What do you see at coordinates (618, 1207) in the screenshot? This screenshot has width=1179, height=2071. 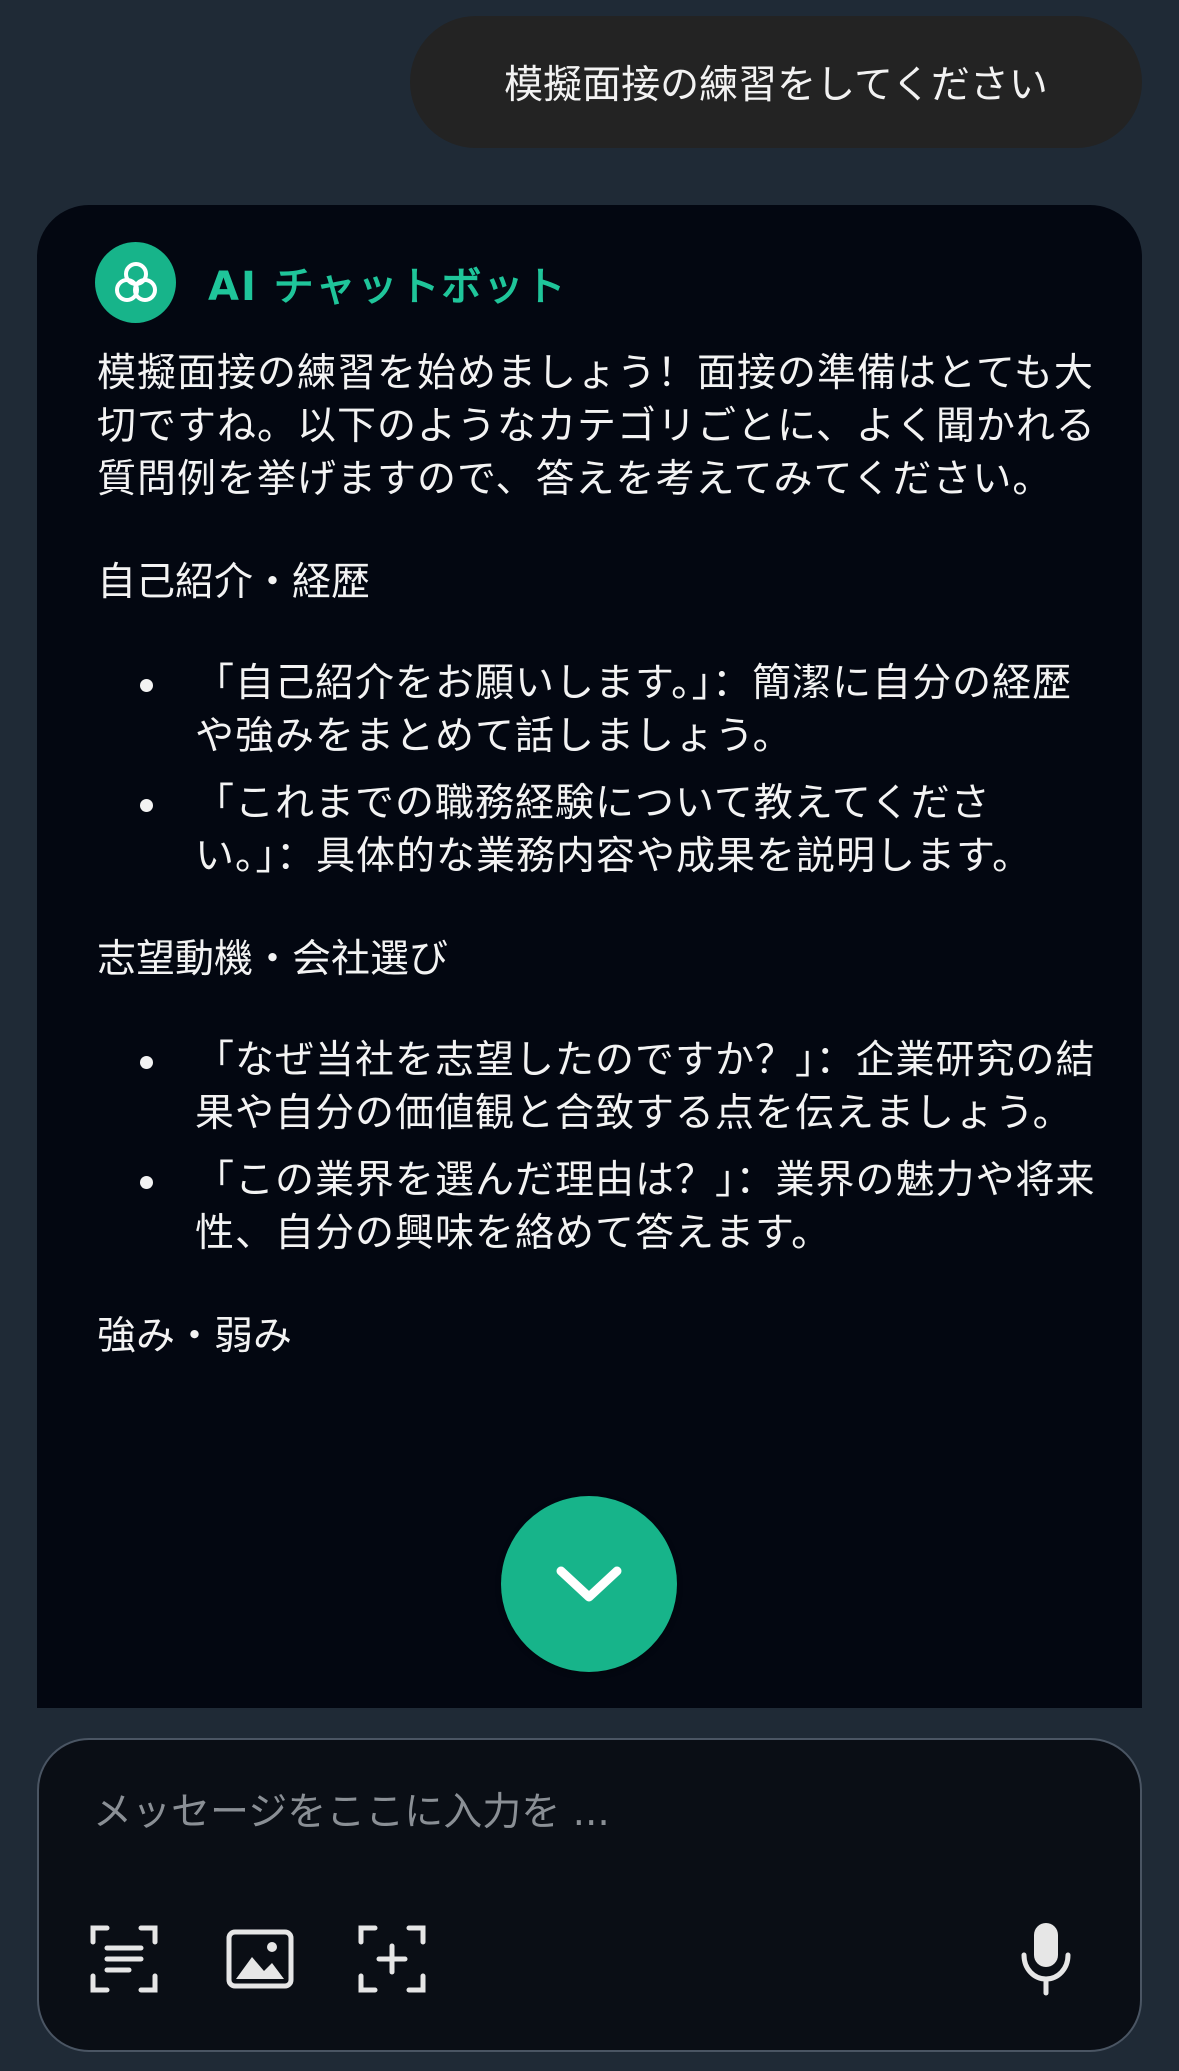 I see `list-item: 「この業界を選んだ理由は？」：業界の魅力や将来性、自分の興味を絡めて答えます。` at bounding box center [618, 1207].